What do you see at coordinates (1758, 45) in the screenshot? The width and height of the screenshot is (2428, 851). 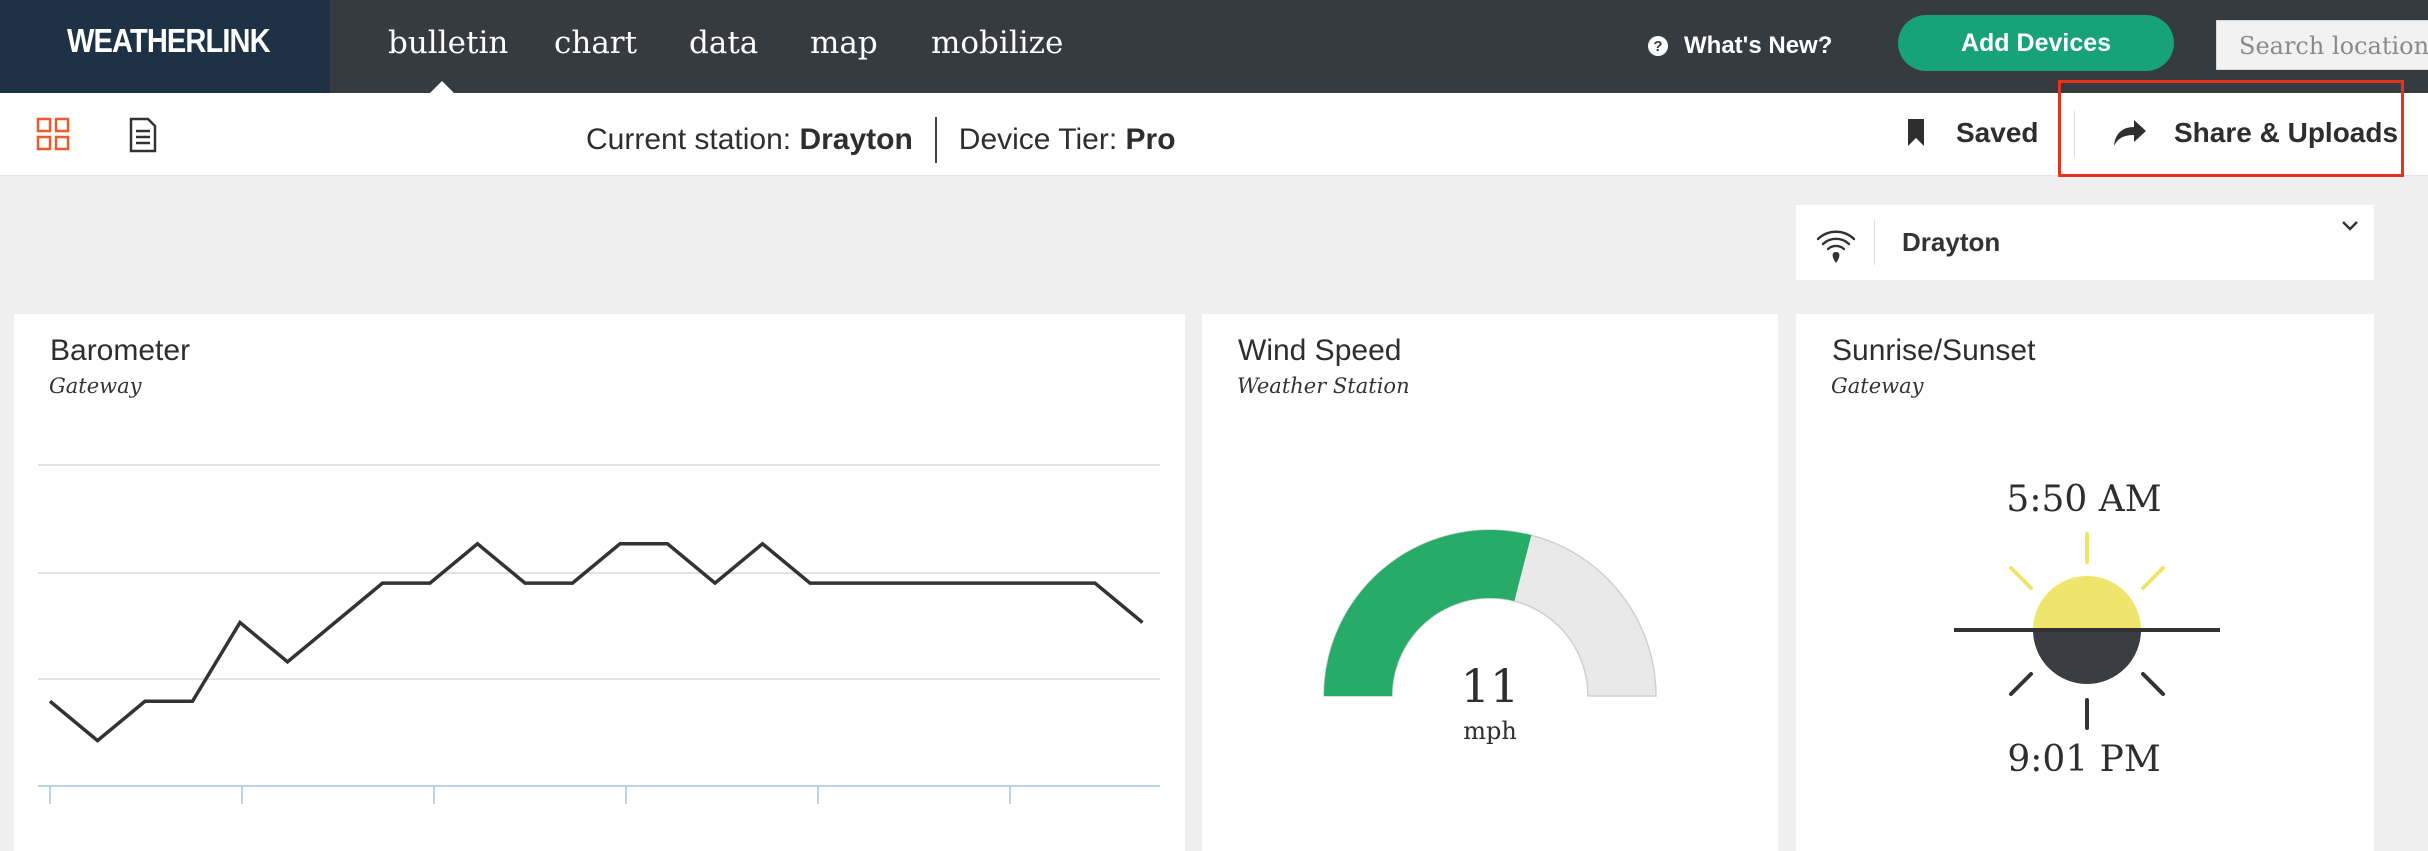 I see `whats-new-label: What's New?` at bounding box center [1758, 45].